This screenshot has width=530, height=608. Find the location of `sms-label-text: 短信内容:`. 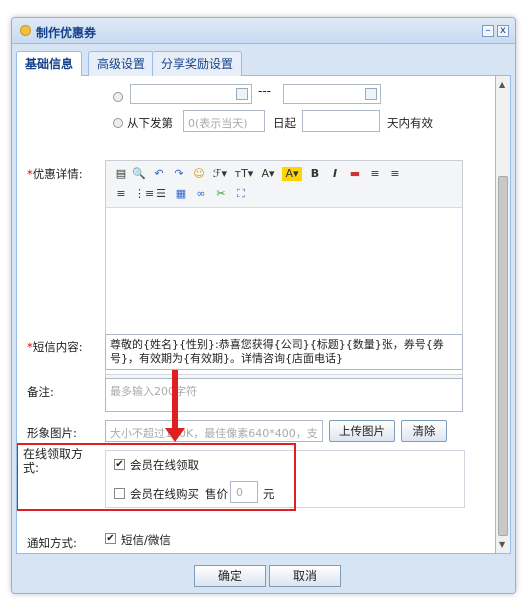

sms-label-text: 短信内容: is located at coordinates (57, 347).